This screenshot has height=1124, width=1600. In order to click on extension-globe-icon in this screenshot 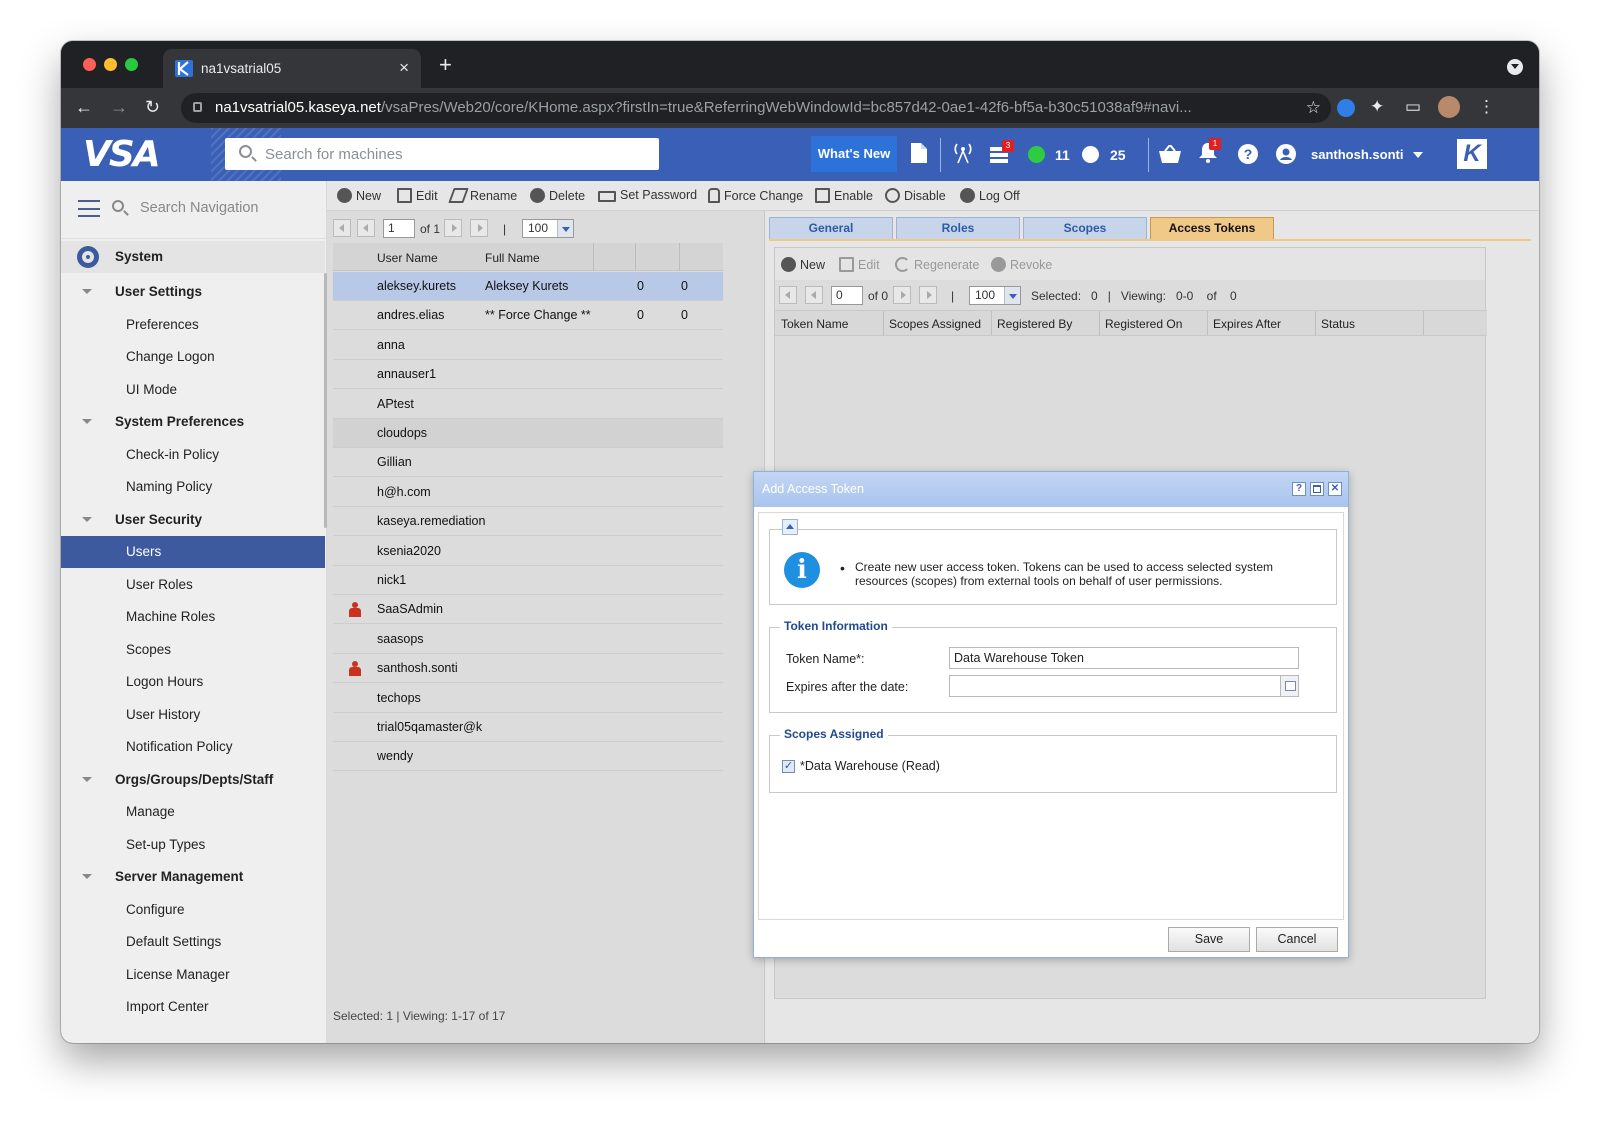, I will do `click(1346, 108)`.